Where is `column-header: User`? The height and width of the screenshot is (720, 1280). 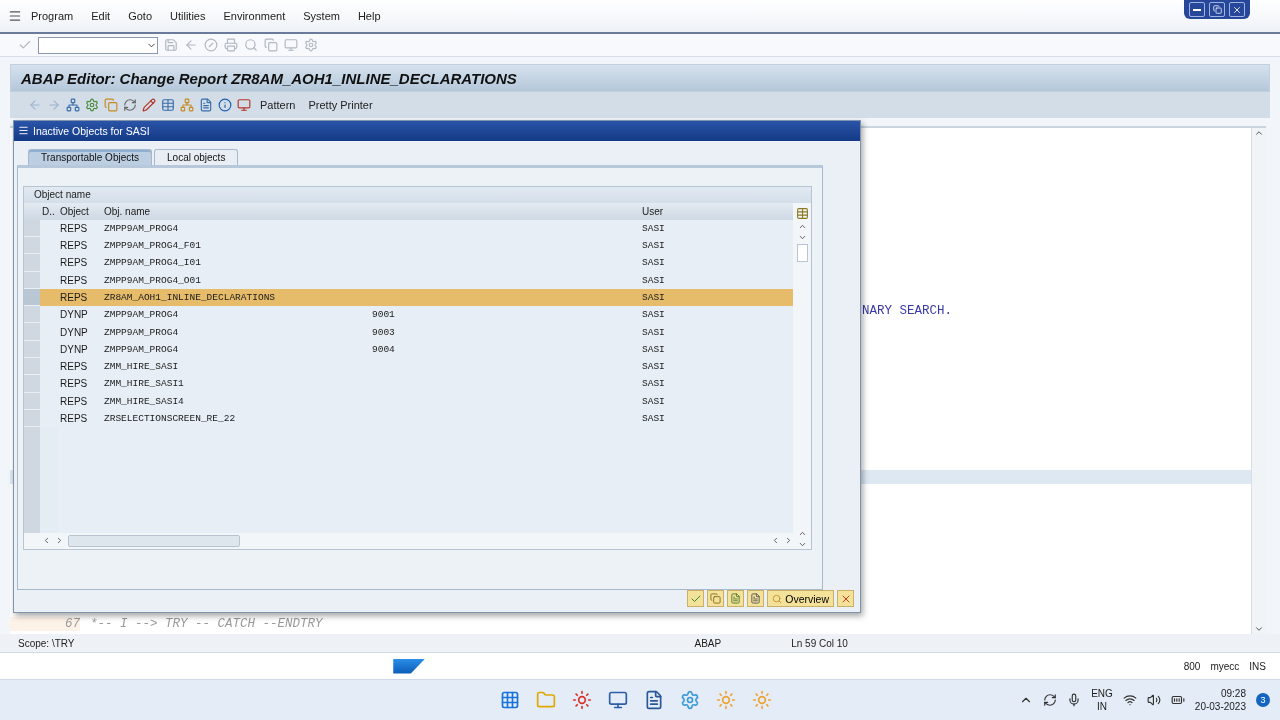
column-header: User is located at coordinates (708, 211).